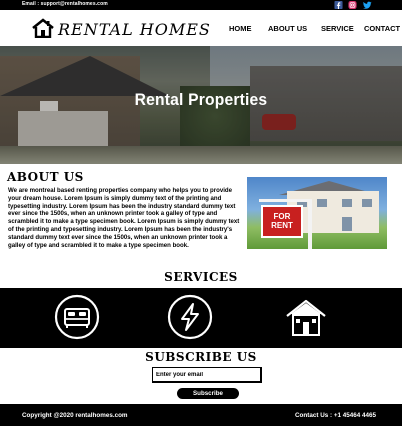  What do you see at coordinates (306, 317) in the screenshot?
I see `house-icon` at bounding box center [306, 317].